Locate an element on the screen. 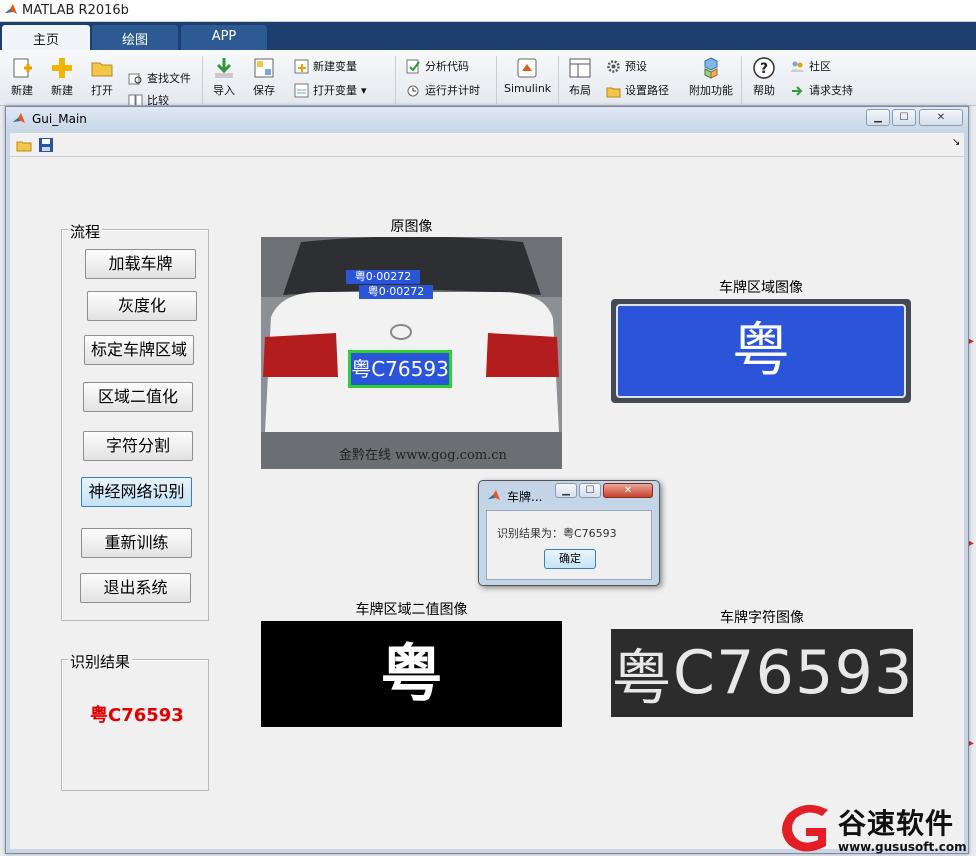 Image resolution: width=976 pixels, height=856 pixels. binarize-region-button: 区域二值化 is located at coordinates (138, 397).